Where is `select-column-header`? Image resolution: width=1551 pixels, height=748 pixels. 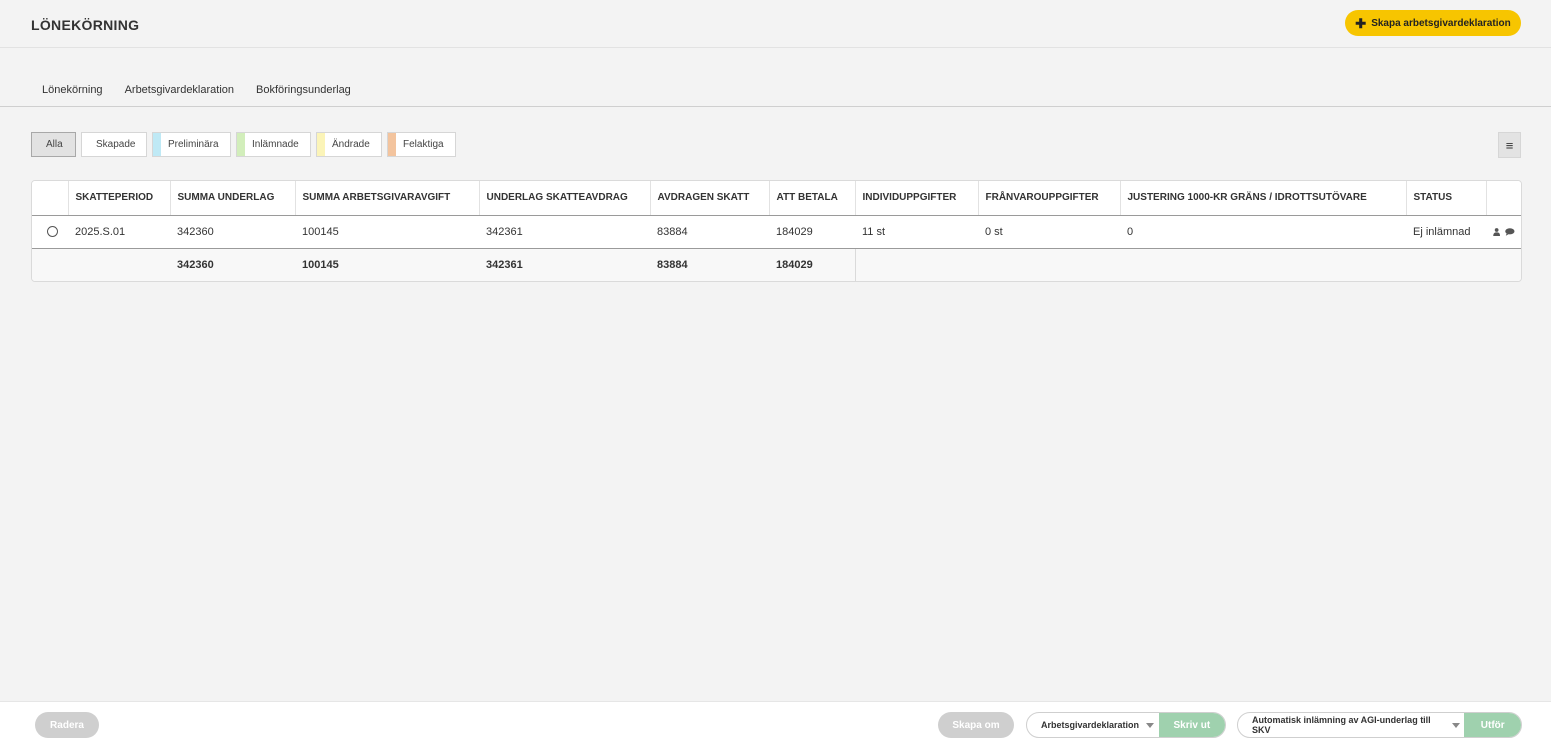
select-column-header is located at coordinates (50, 198).